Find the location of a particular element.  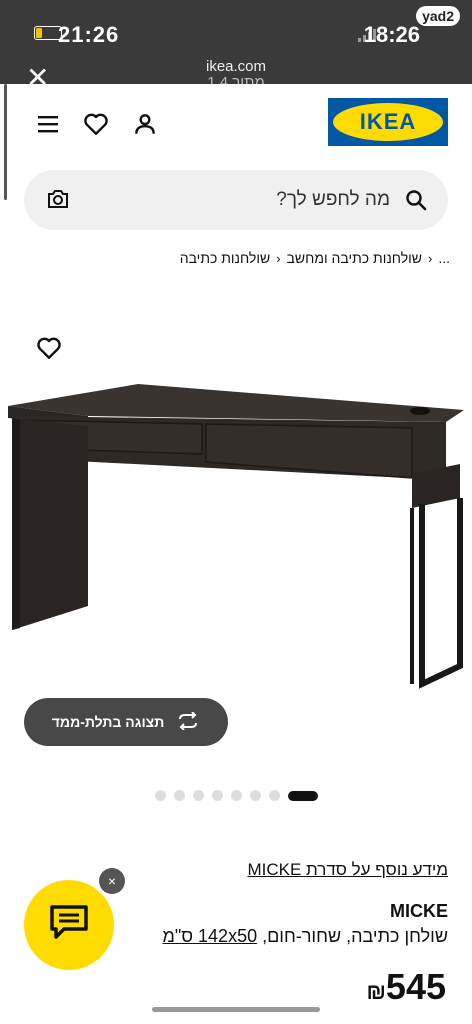

view-3d-button: תצוגה בתלת-ממד is located at coordinates (126, 722).